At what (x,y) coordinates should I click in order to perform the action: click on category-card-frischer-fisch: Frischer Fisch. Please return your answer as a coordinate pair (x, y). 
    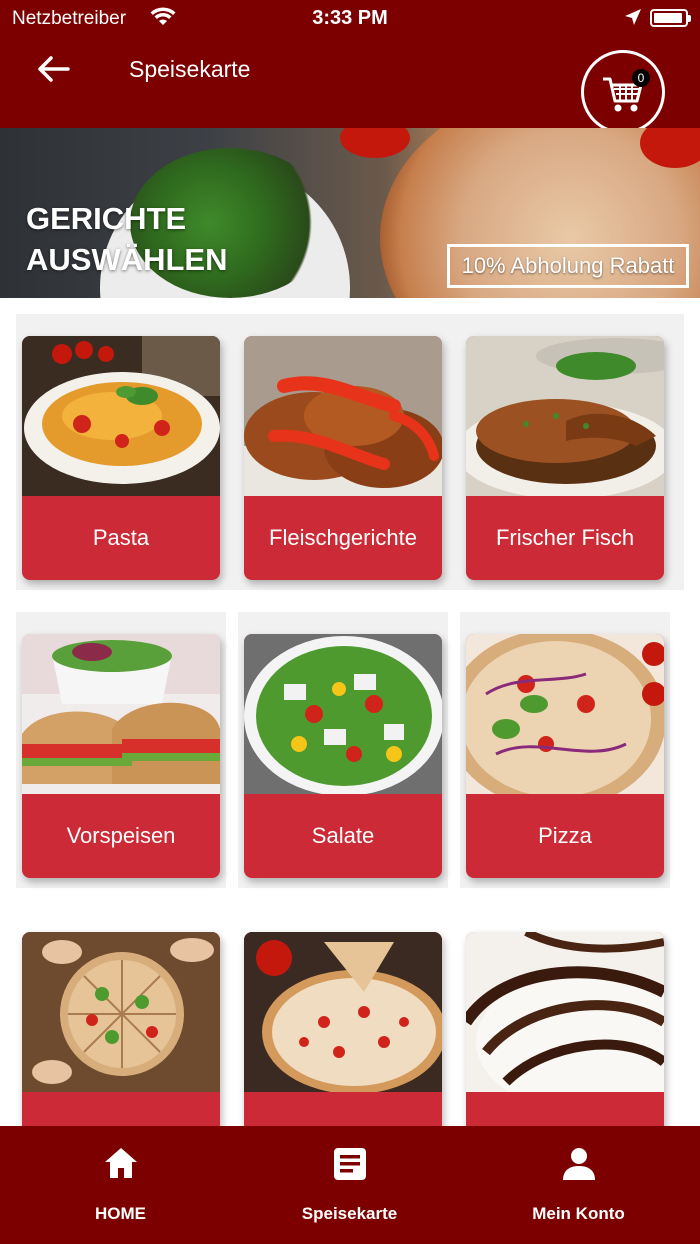
    Looking at the image, I should click on (565, 458).